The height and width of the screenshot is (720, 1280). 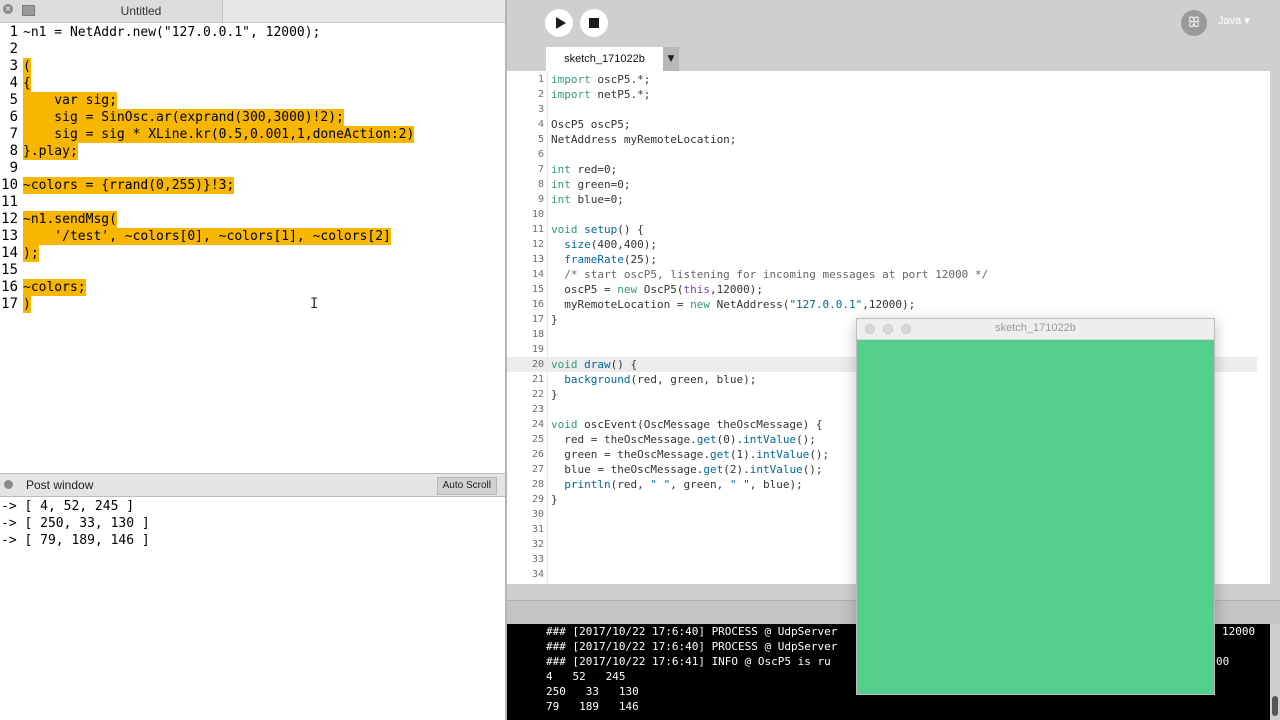 I want to click on line-number: 8, so click(x=13, y=151).